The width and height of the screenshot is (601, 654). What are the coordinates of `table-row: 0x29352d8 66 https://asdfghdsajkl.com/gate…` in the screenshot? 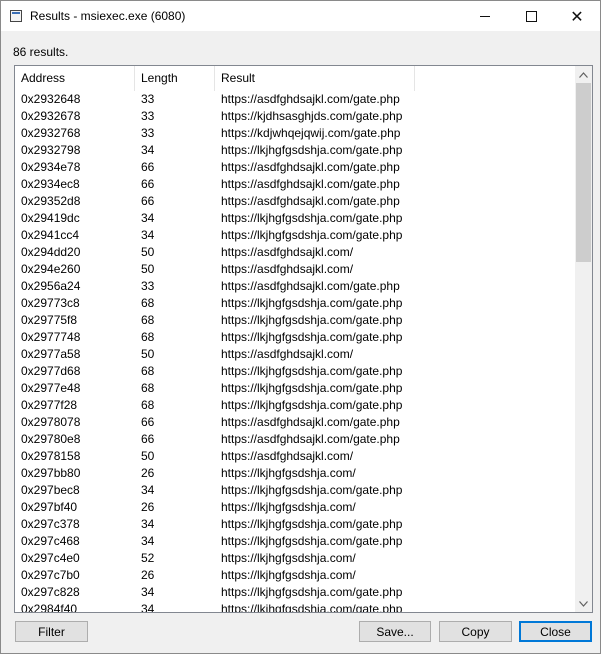 It's located at (296, 201).